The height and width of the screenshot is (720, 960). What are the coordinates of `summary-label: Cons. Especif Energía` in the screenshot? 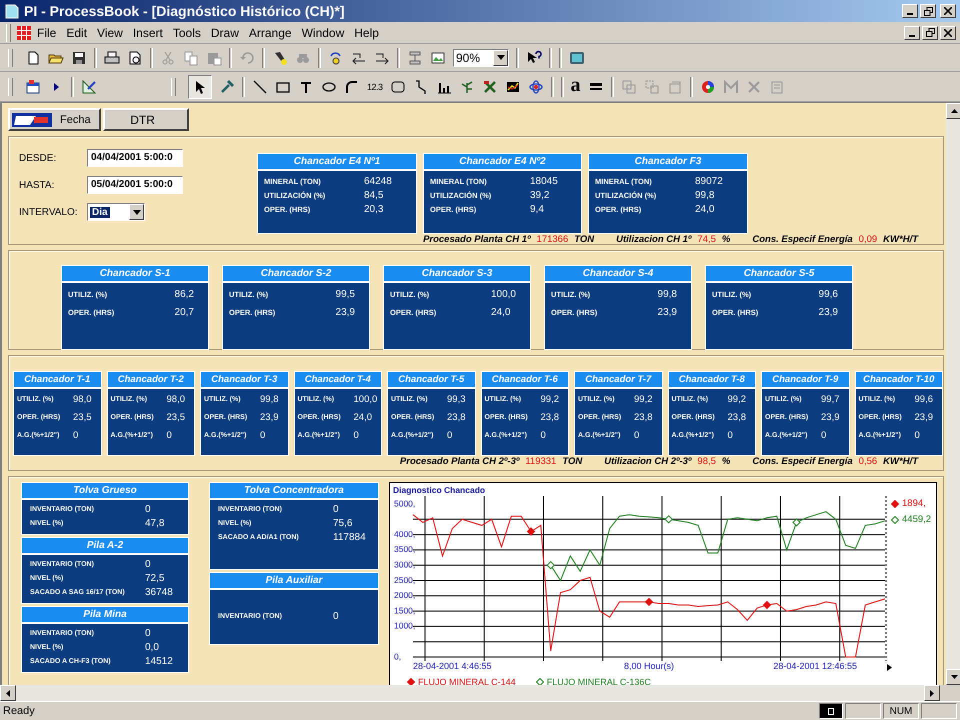 It's located at (802, 461).